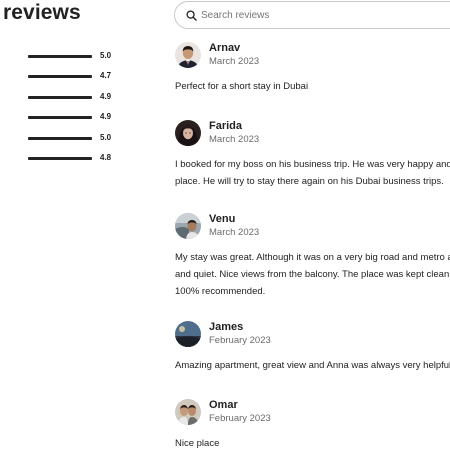 Image resolution: width=450 pixels, height=450 pixels. I want to click on reviewer-name: Arnav, so click(225, 48).